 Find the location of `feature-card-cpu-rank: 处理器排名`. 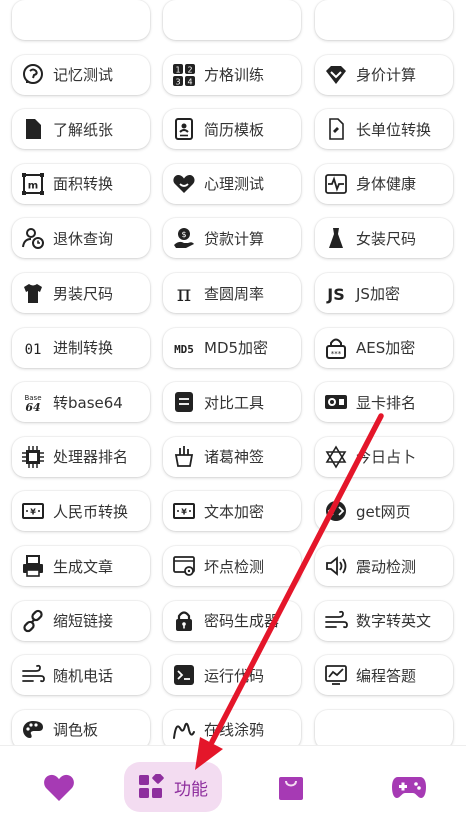

feature-card-cpu-rank: 处理器排名 is located at coordinates (81, 456).